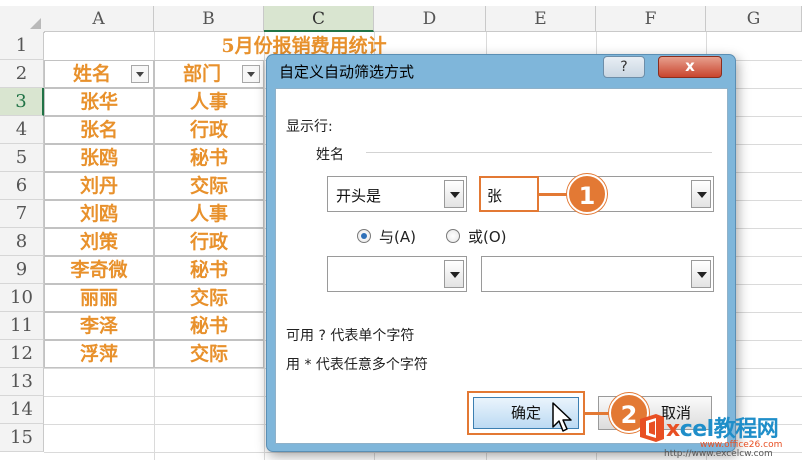  Describe the element at coordinates (99, 102) in the screenshot. I see `cell-name: 张华` at that location.